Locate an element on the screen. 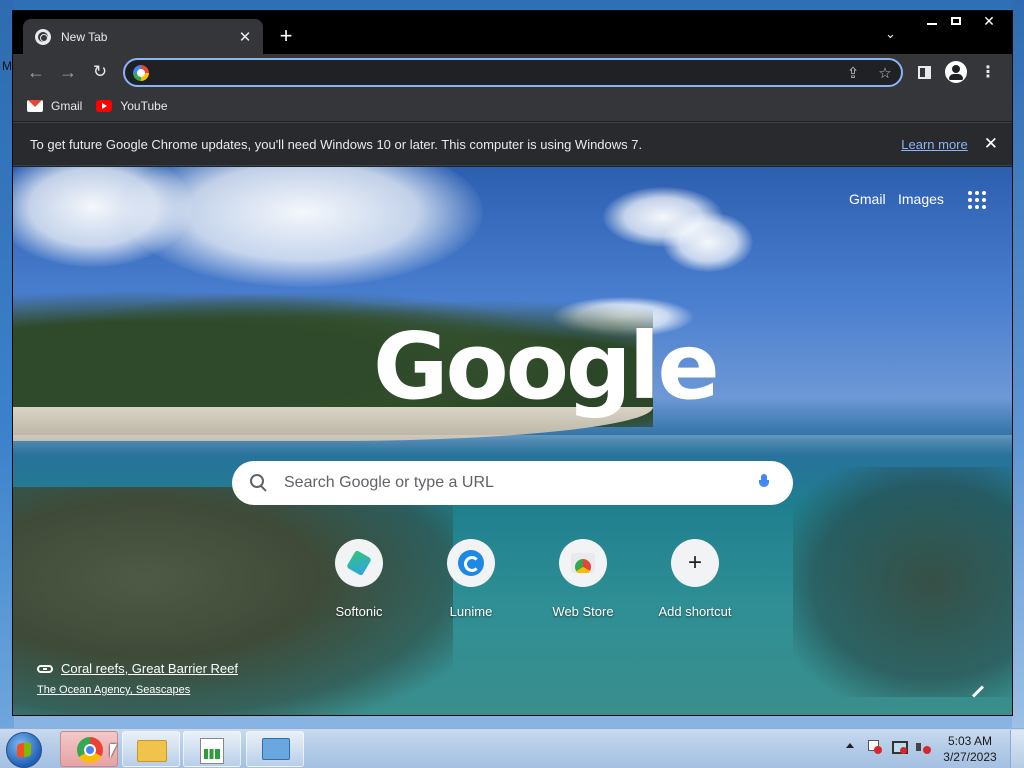  minimize-icon is located at coordinates (932, 24).